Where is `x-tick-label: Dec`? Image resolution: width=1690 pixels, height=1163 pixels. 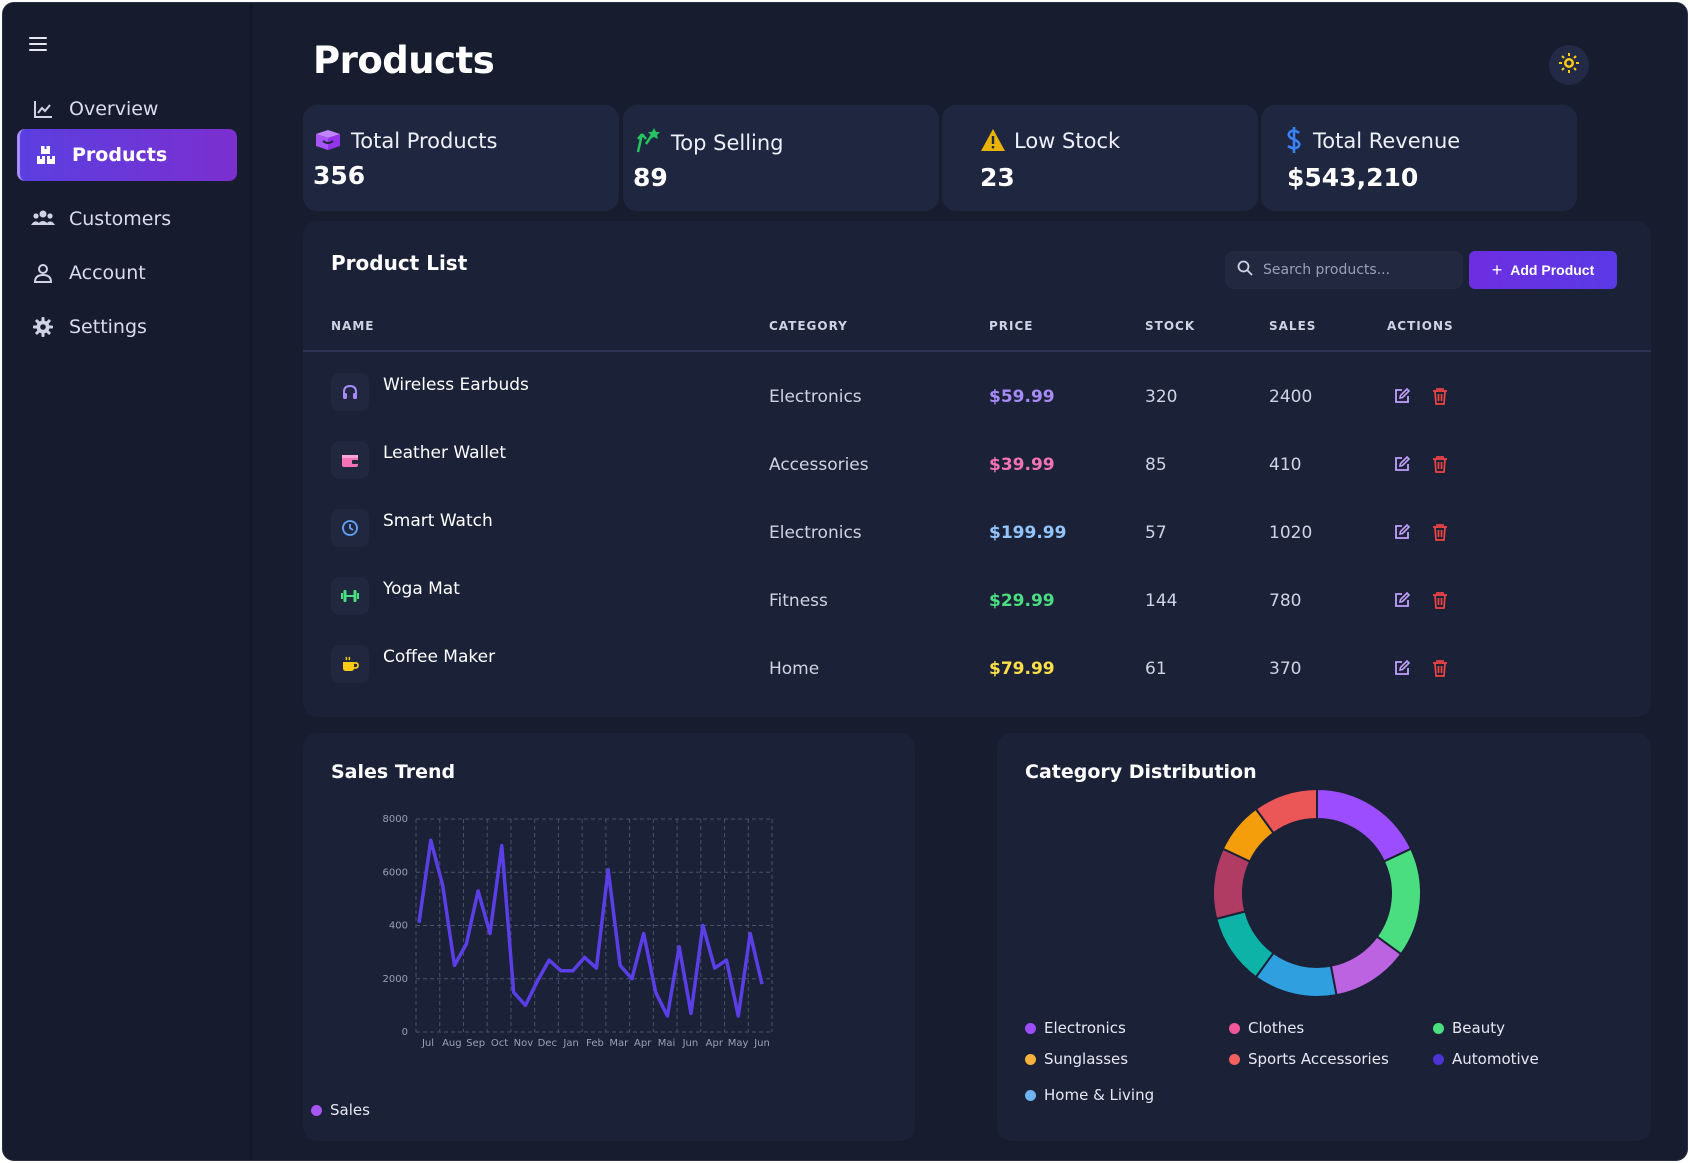
x-tick-label: Dec is located at coordinates (547, 1043).